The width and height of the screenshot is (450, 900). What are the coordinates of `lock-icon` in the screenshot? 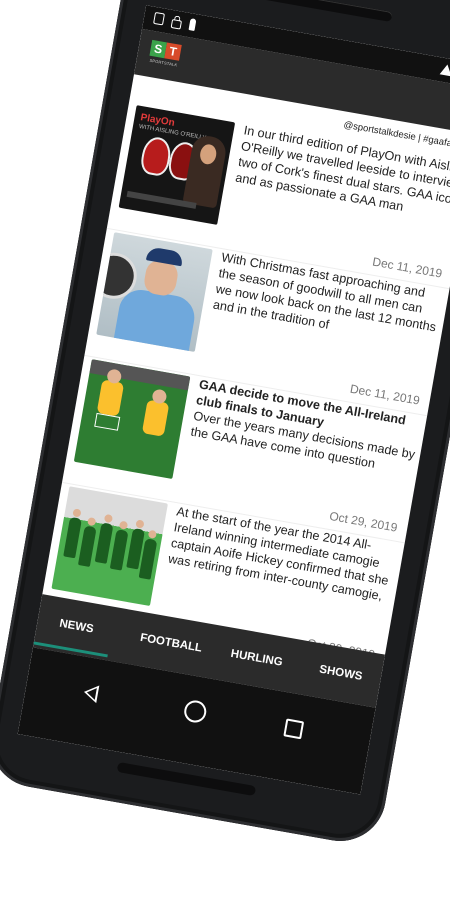 It's located at (176, 24).